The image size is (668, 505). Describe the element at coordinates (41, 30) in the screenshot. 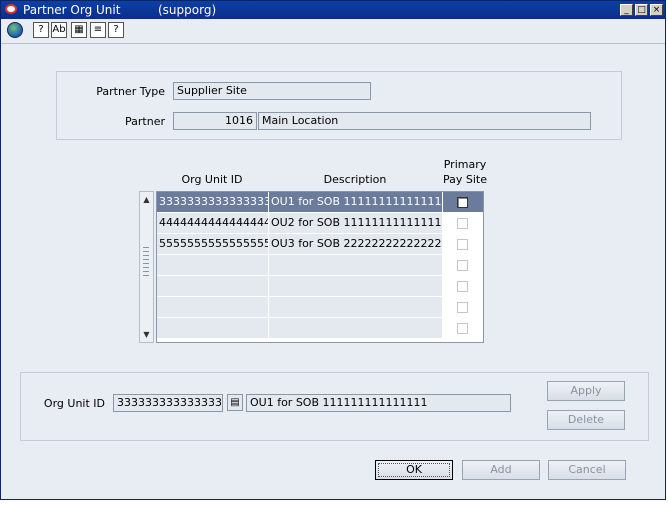

I see `help-icon: ?` at that location.